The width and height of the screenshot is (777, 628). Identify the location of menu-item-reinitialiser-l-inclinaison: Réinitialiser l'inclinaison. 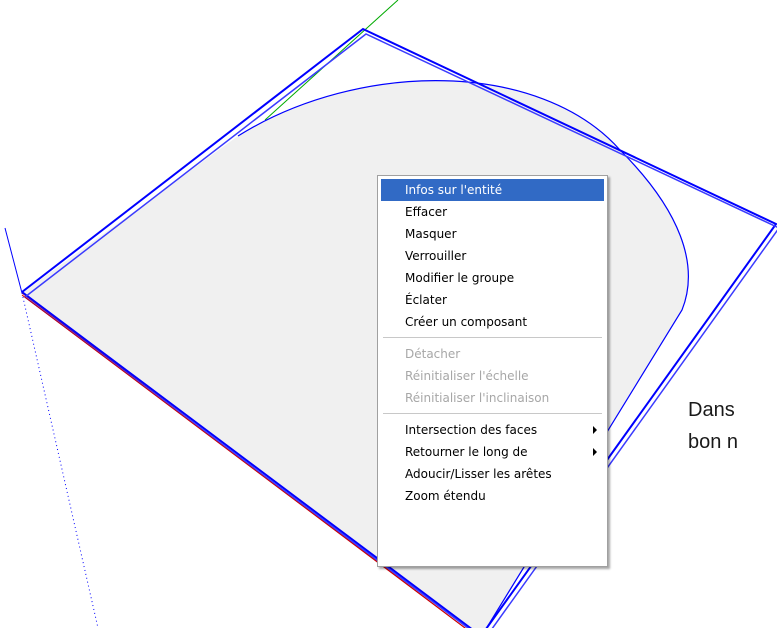
(492, 398).